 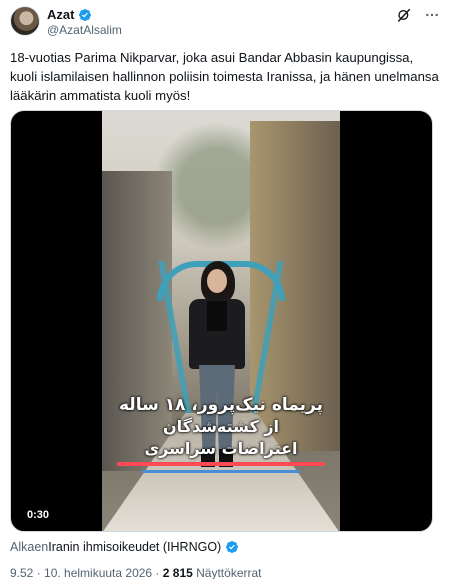 I want to click on avatar, so click(x=25, y=21).